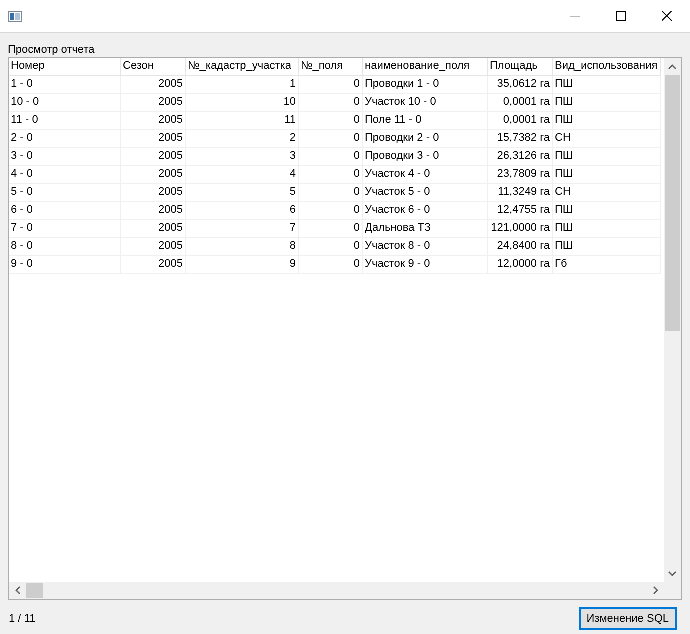 This screenshot has height=634, width=690. Describe the element at coordinates (520, 139) in the screenshot. I see `table-cell: 15,7382 га` at that location.